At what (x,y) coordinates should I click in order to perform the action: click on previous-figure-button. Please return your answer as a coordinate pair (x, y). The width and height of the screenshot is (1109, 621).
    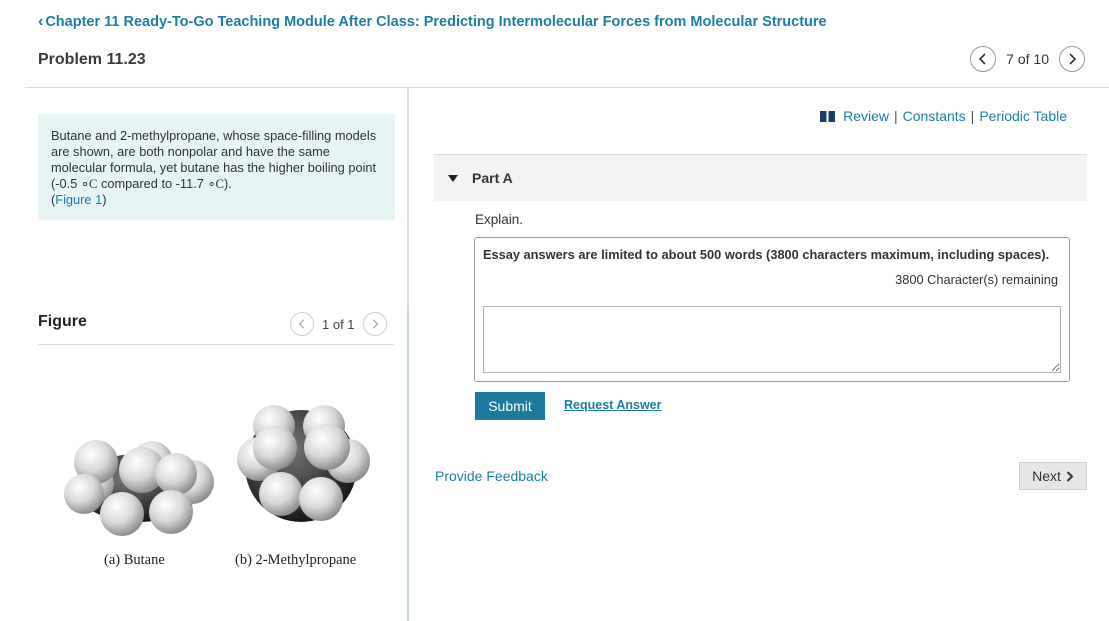
    Looking at the image, I should click on (302, 324).